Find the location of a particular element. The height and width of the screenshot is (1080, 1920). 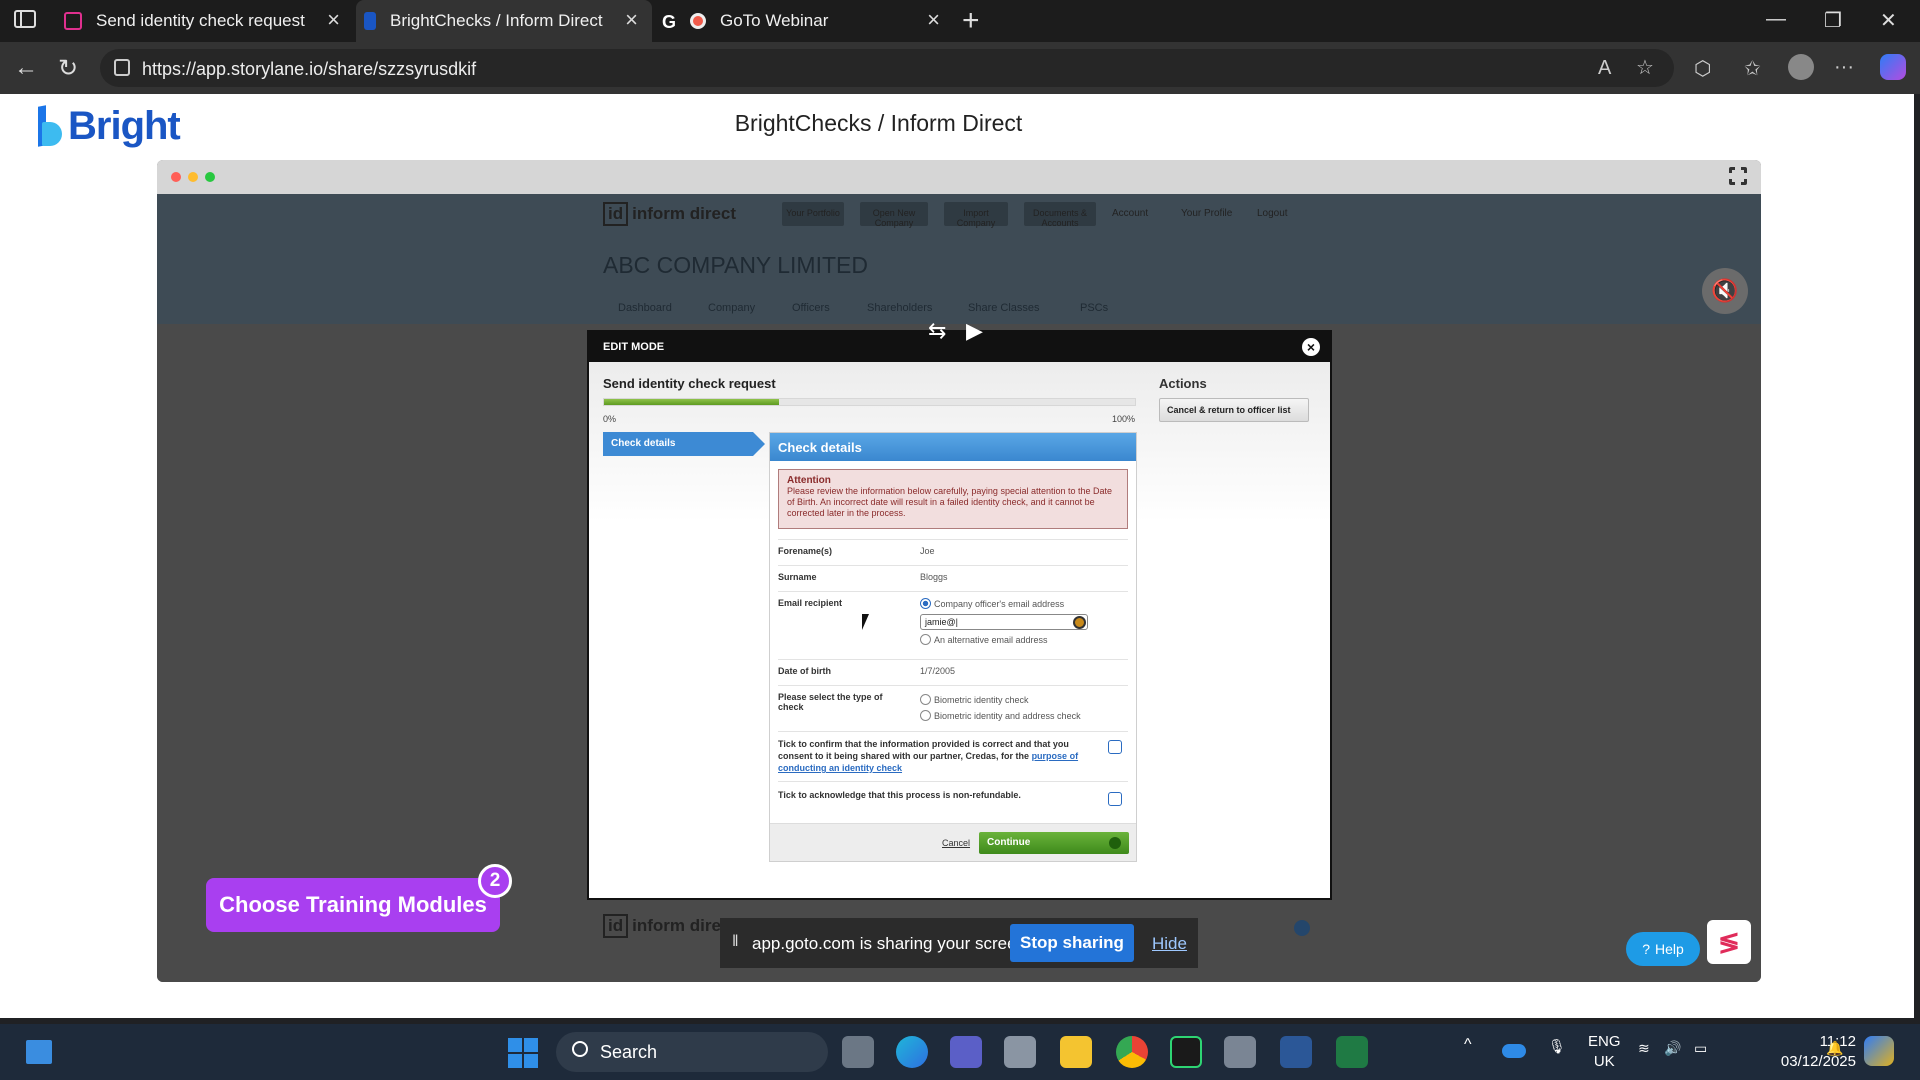

hide-share-bar-link: Hide is located at coordinates (1169, 944).